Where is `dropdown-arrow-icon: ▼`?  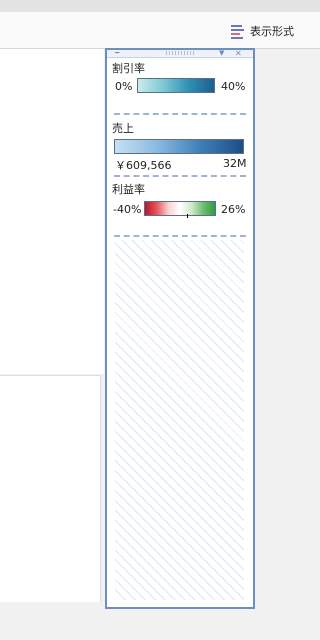
dropdown-arrow-icon: ▼ is located at coordinates (221, 53).